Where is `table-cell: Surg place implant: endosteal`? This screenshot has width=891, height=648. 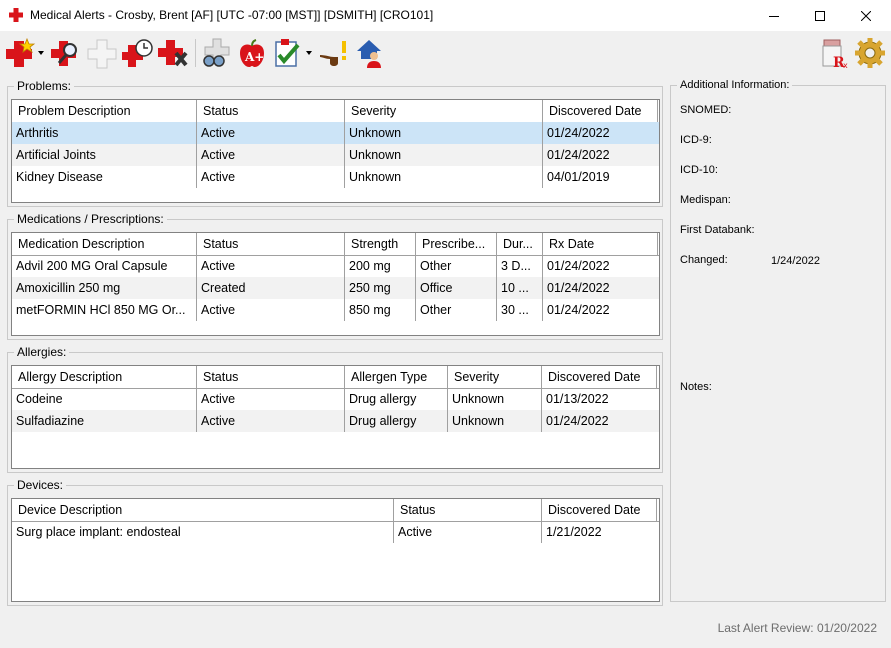
table-cell: Surg place implant: endosteal is located at coordinates (98, 532).